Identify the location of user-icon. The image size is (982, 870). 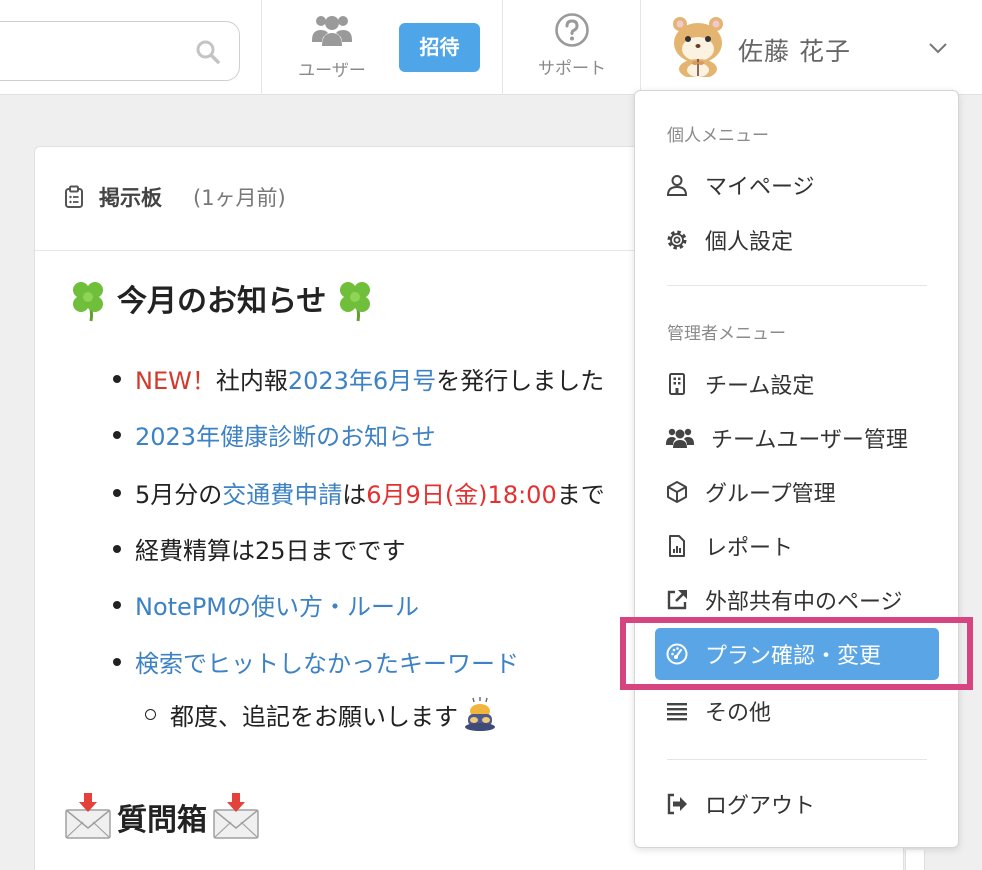
(677, 185).